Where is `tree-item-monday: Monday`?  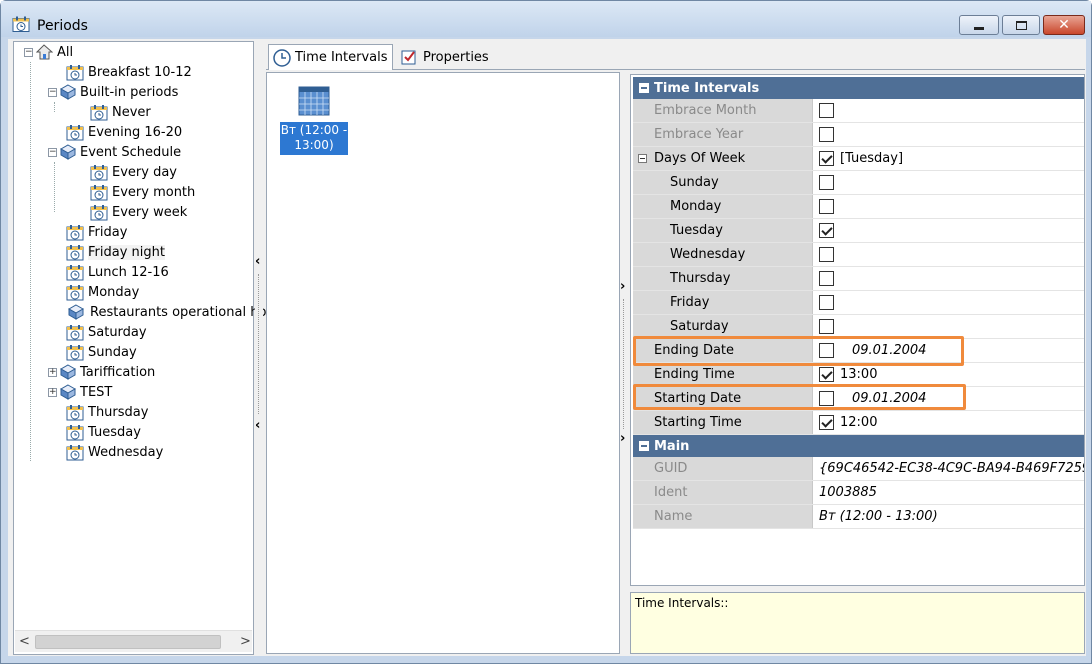
tree-item-monday: Monday is located at coordinates (102, 292).